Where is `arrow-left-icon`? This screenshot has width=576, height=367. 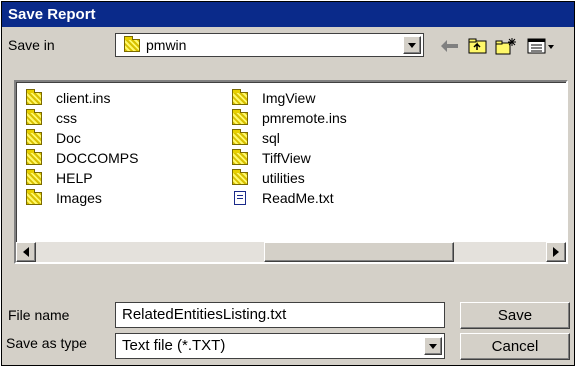 arrow-left-icon is located at coordinates (26, 252).